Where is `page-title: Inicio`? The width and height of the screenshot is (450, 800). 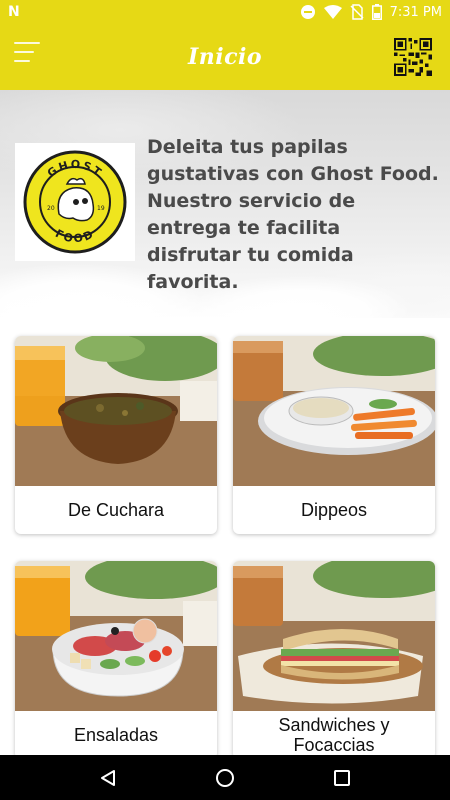 page-title: Inicio is located at coordinates (225, 57).